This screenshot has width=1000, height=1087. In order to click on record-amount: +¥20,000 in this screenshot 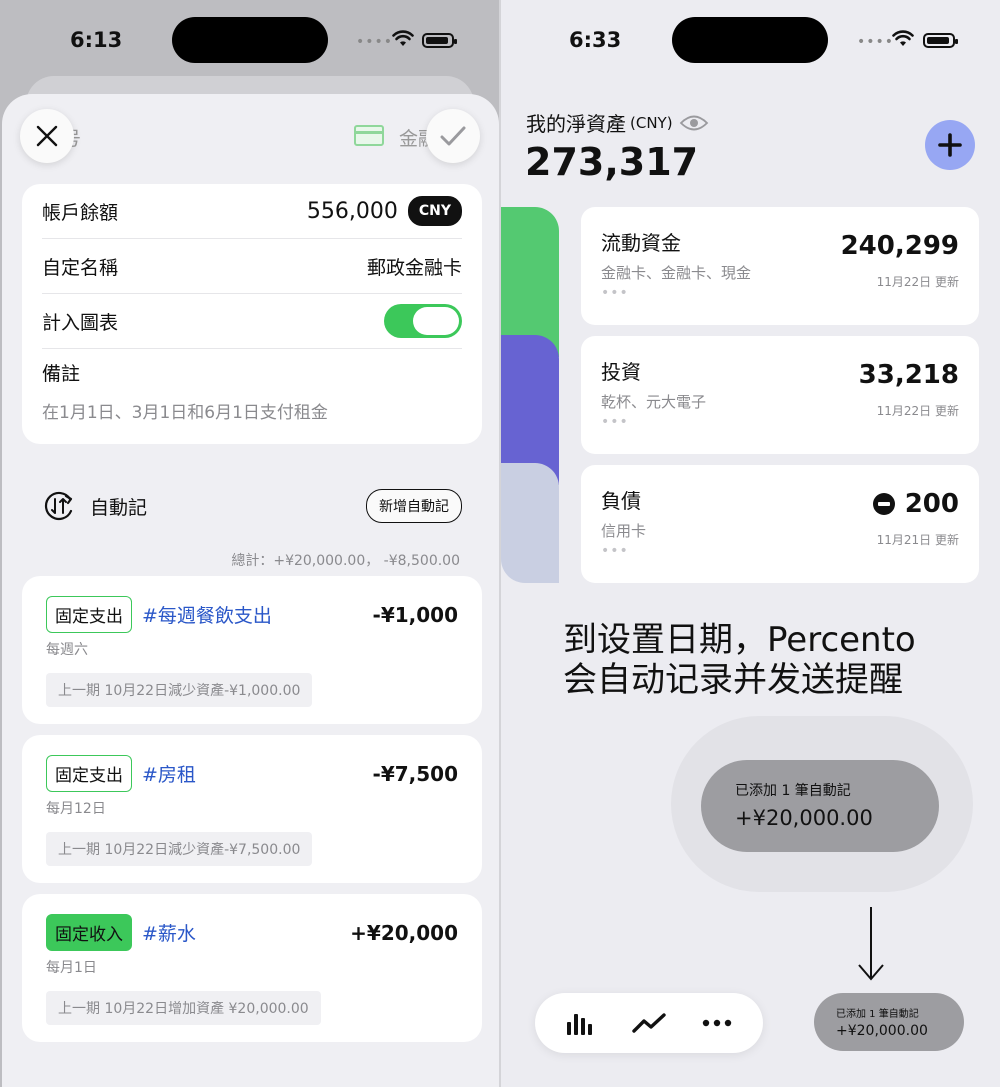, I will do `click(404, 932)`.